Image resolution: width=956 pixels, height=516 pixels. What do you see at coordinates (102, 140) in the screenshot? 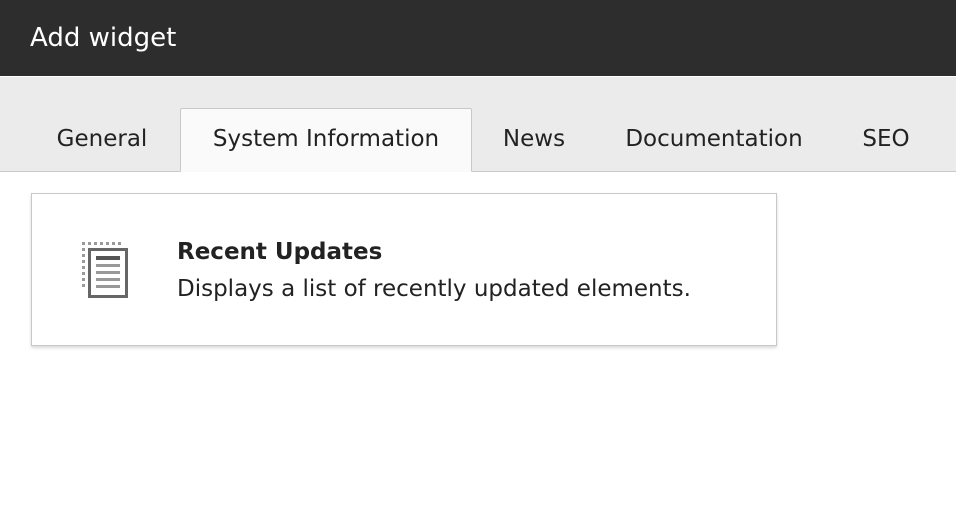
I see `tab-general: General` at bounding box center [102, 140].